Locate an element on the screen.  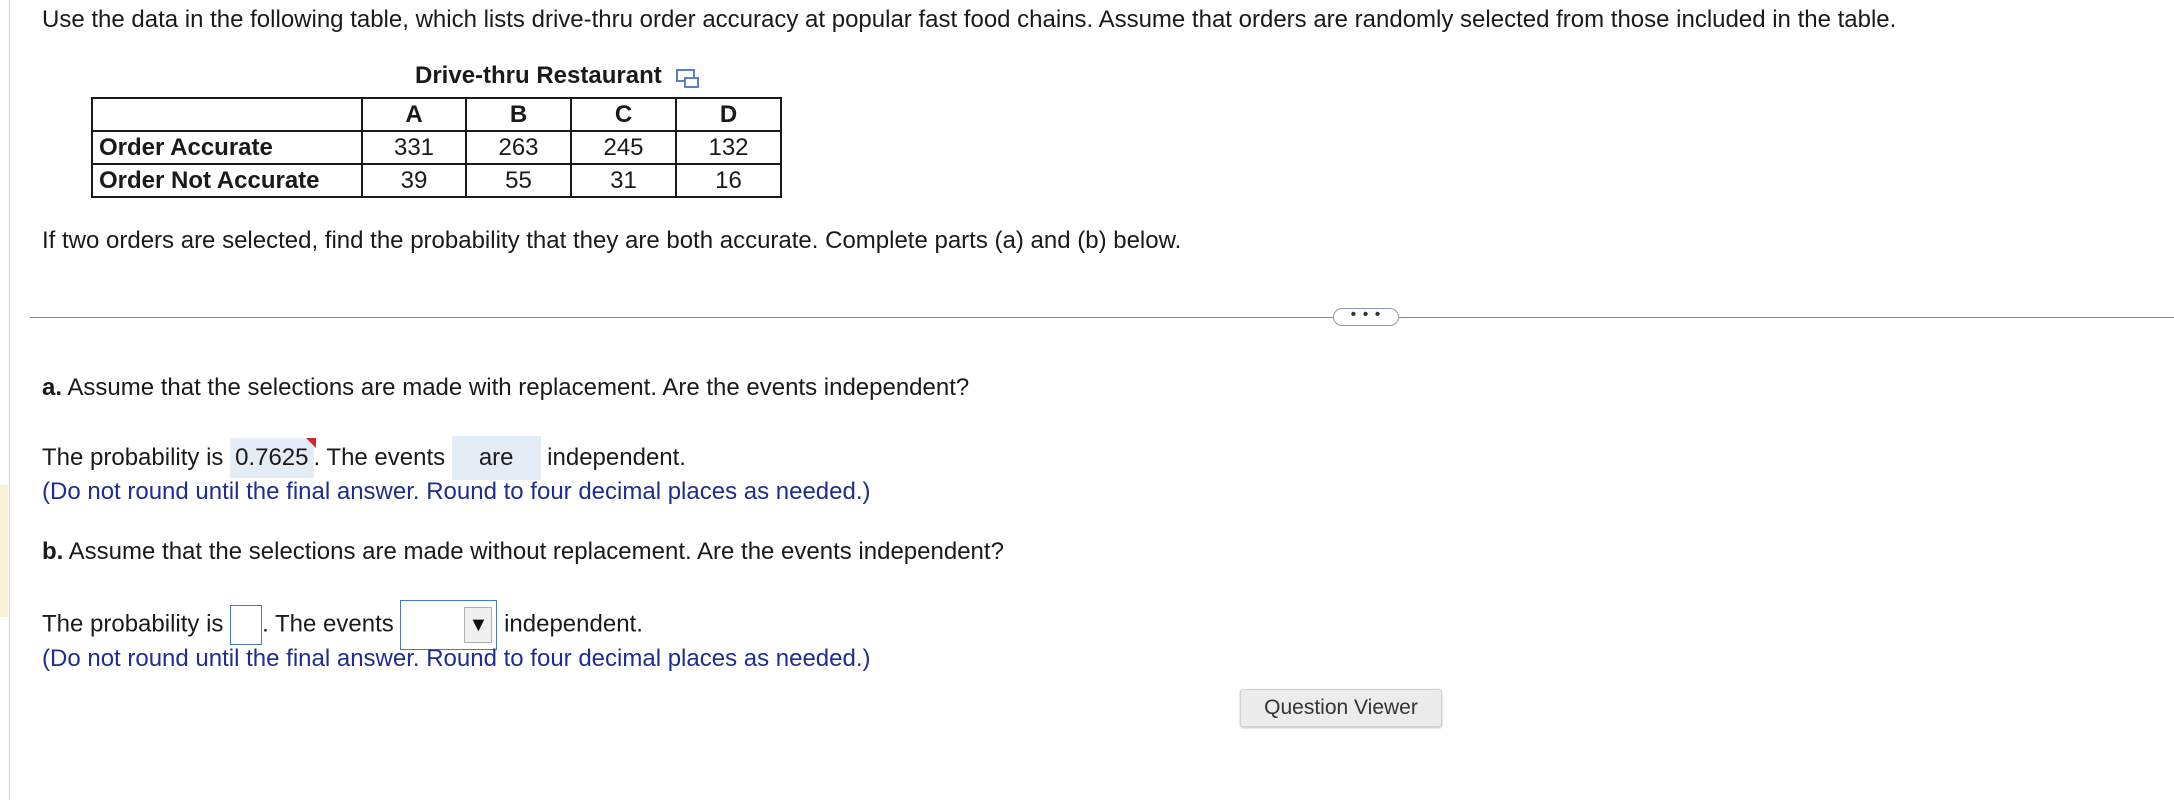
left-accent-bar is located at coordinates (4, 551).